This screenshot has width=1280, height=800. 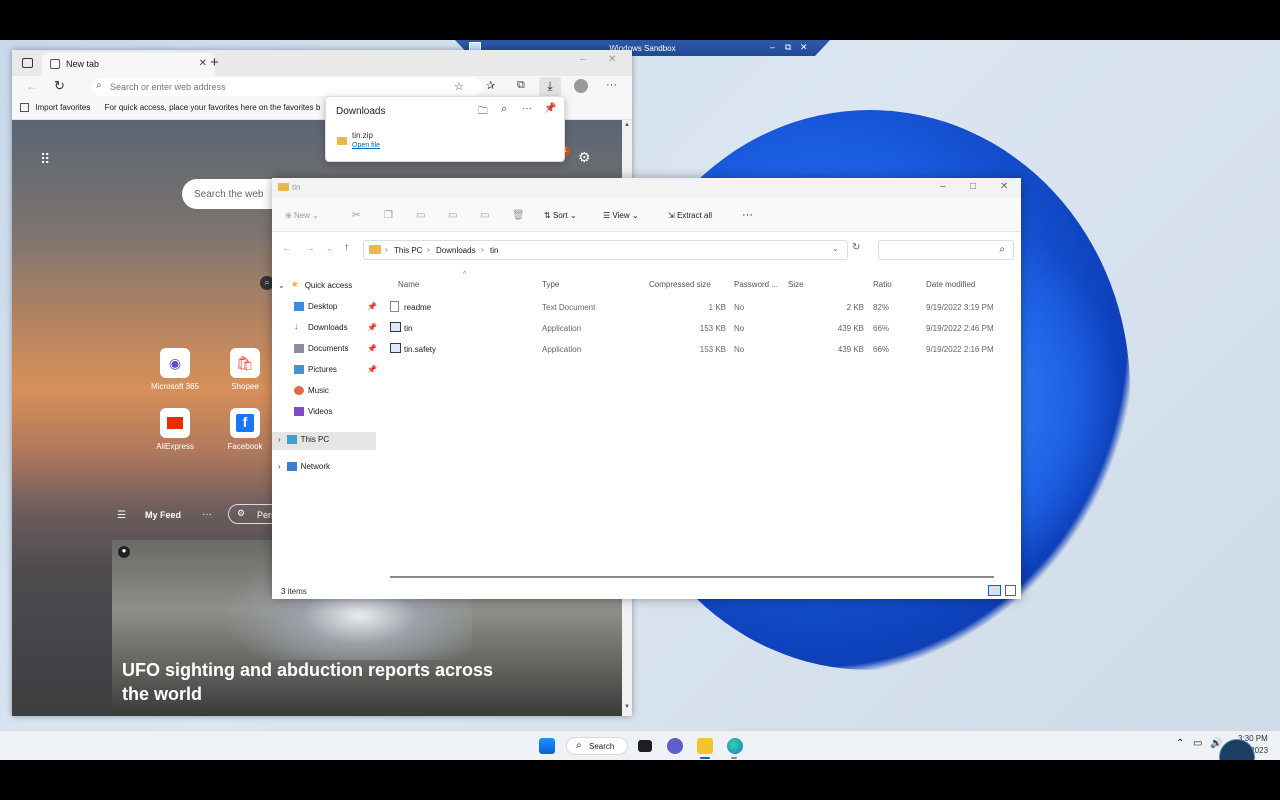 What do you see at coordinates (550, 87) in the screenshot?
I see `downloads-icon: ⤓` at bounding box center [550, 87].